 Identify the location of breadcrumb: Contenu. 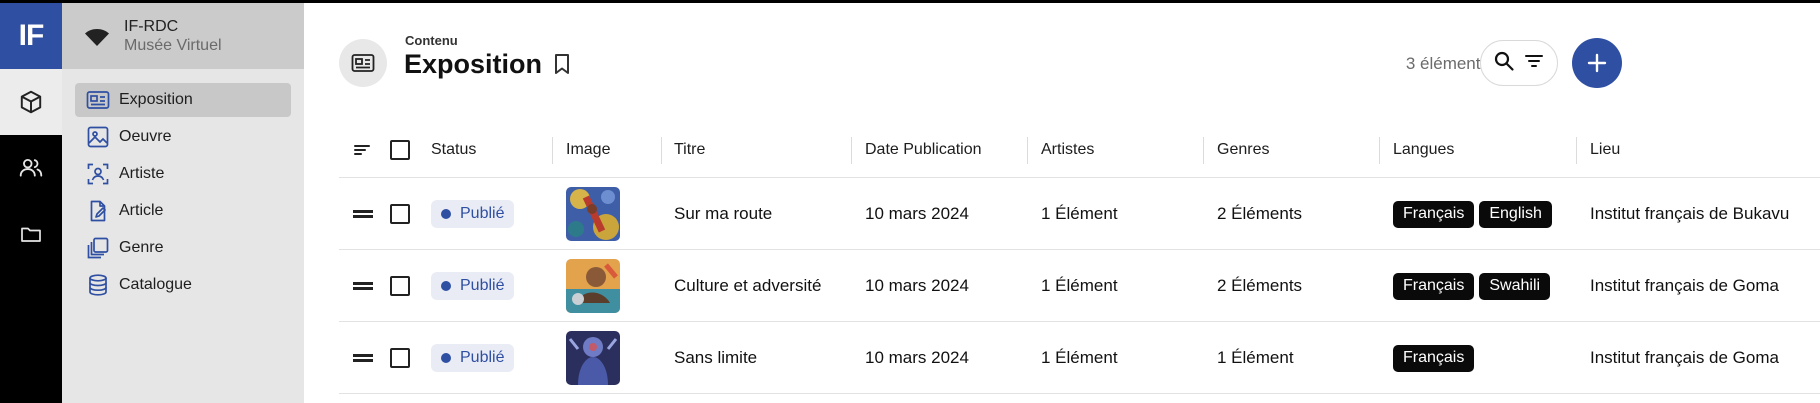
(431, 40).